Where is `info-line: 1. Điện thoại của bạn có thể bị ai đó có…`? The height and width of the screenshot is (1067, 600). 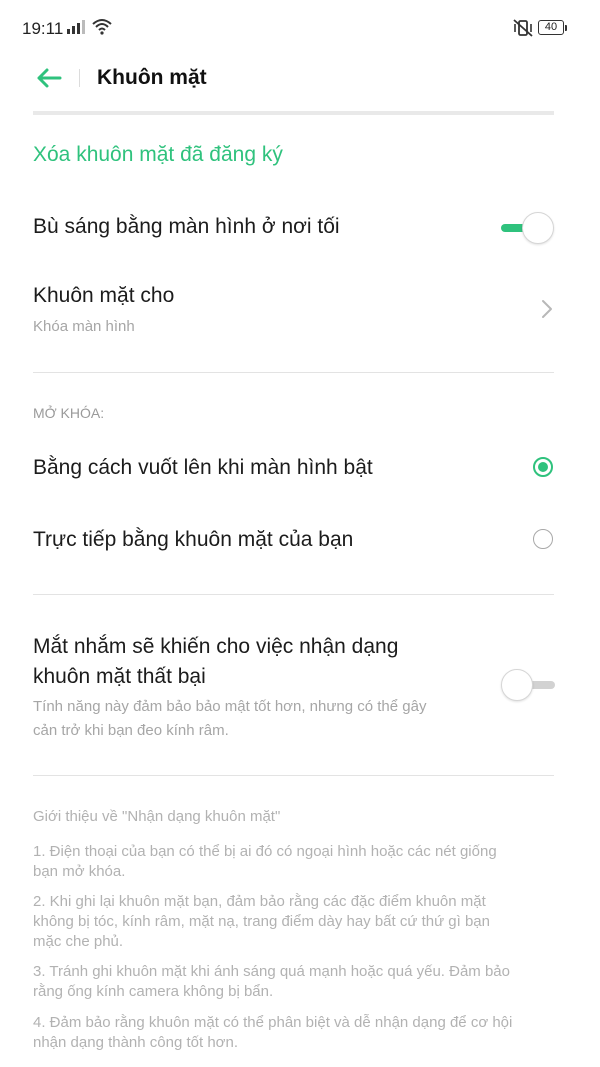 info-line: 1. Điện thoại của bạn có thể bị ai đó có… is located at coordinates (265, 851).